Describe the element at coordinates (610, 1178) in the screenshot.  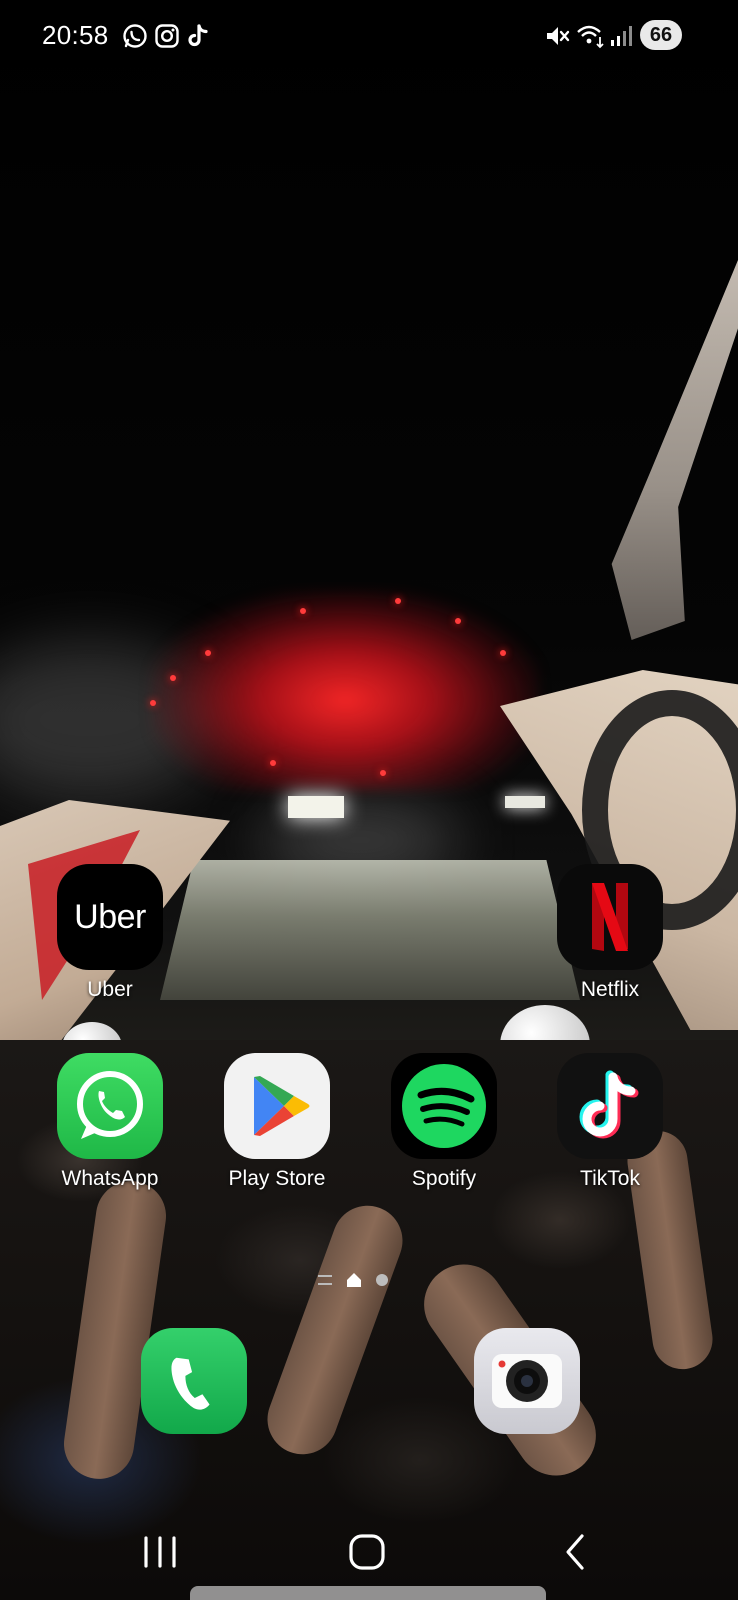
I see `app-label: TikTok` at that location.